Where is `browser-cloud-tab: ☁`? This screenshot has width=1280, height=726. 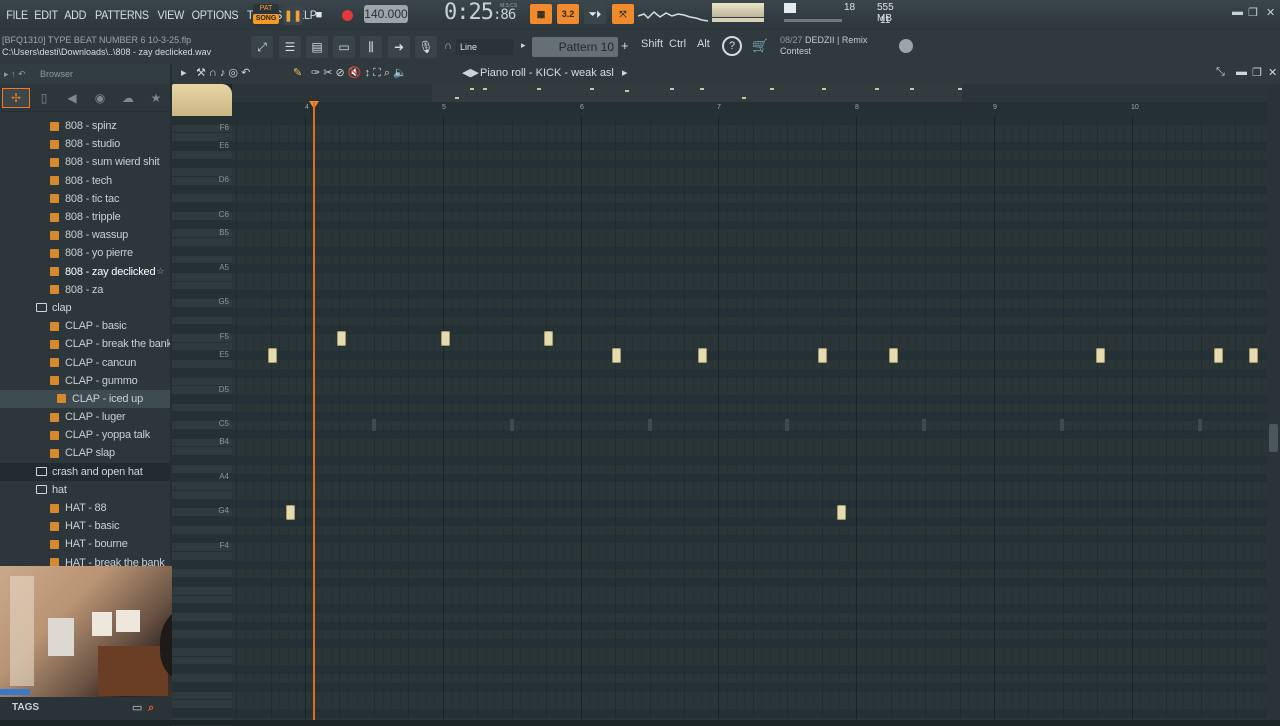
browser-cloud-tab: ☁ is located at coordinates (128, 98).